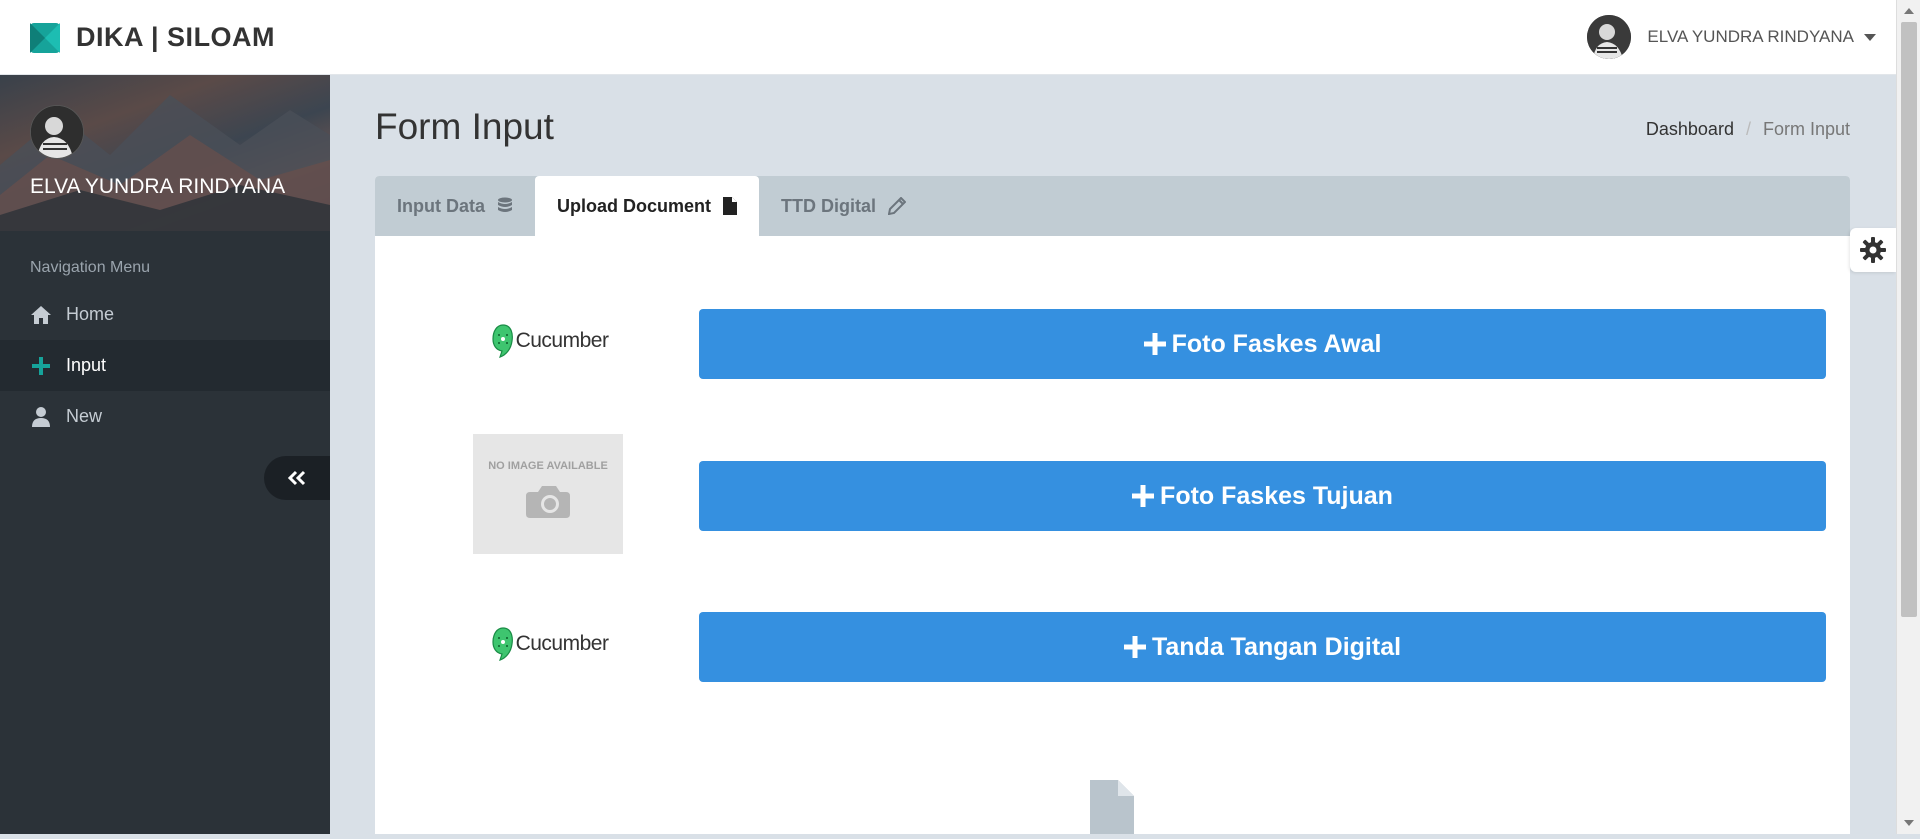 The image size is (1920, 839). What do you see at coordinates (441, 205) in the screenshot?
I see `tab-label: Input Data` at bounding box center [441, 205].